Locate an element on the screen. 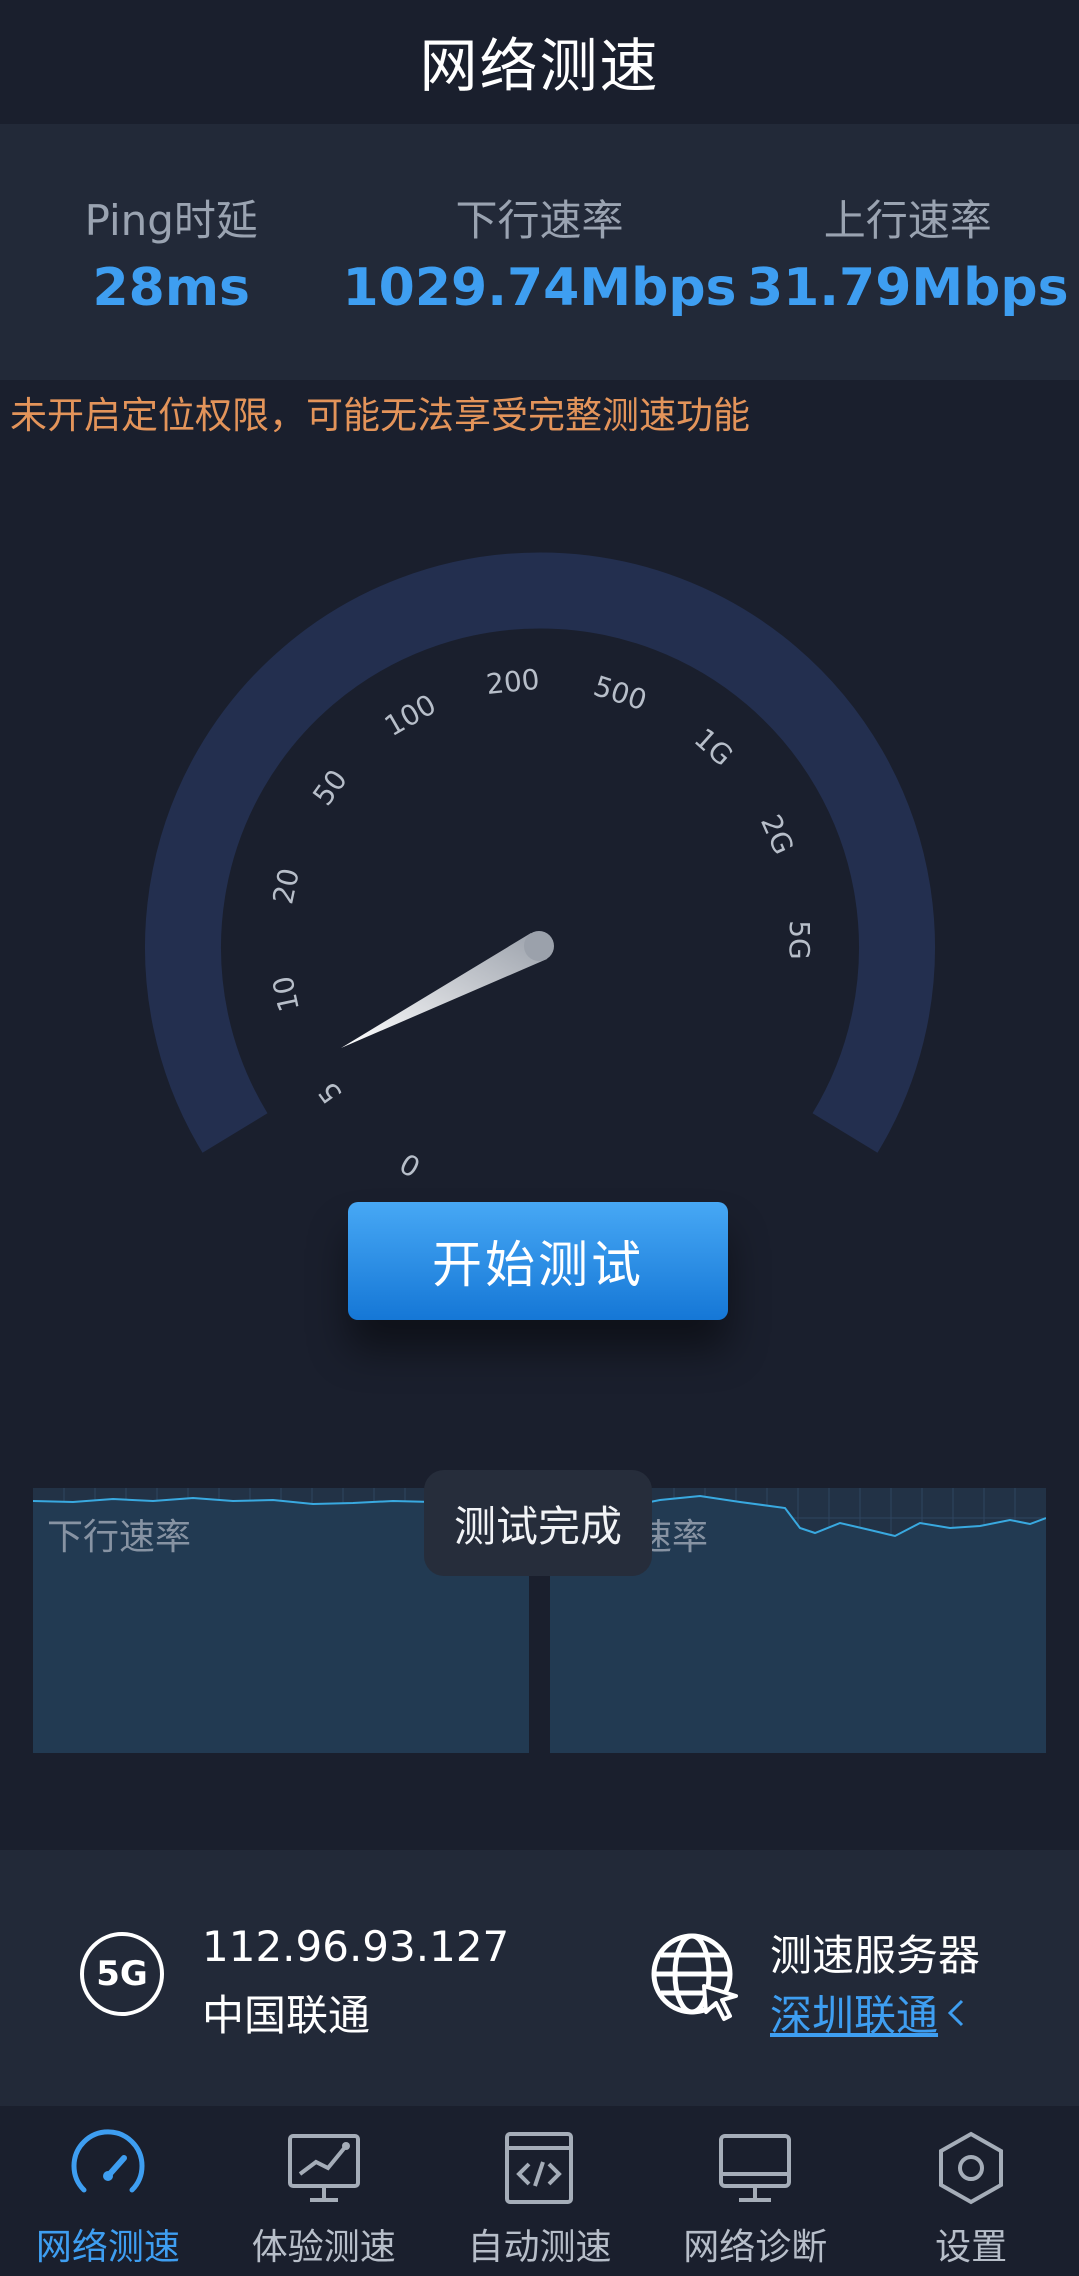 The image size is (1079, 2276). gauge-needle is located at coordinates (447, 989).